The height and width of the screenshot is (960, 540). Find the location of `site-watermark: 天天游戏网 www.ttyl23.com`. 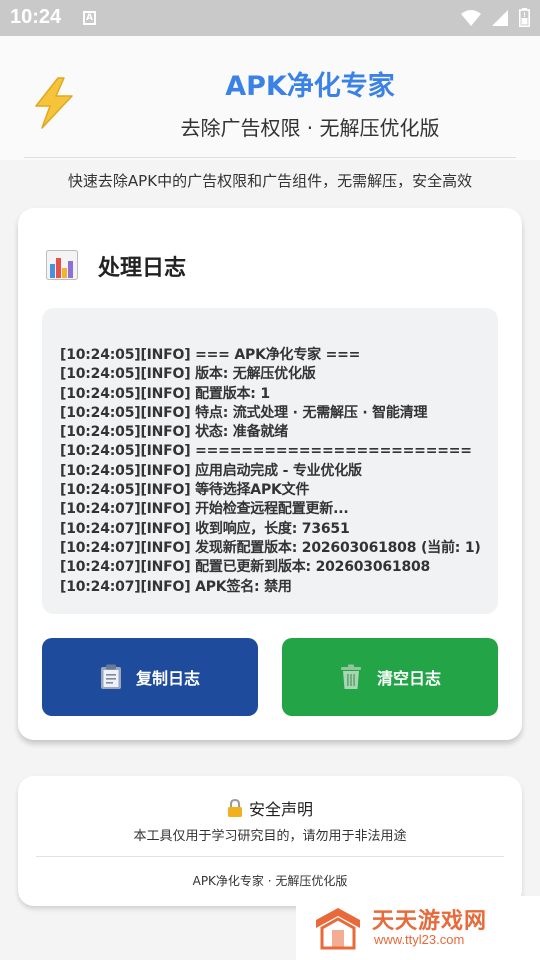

site-watermark: 天天游戏网 www.ttyl23.com is located at coordinates (418, 928).